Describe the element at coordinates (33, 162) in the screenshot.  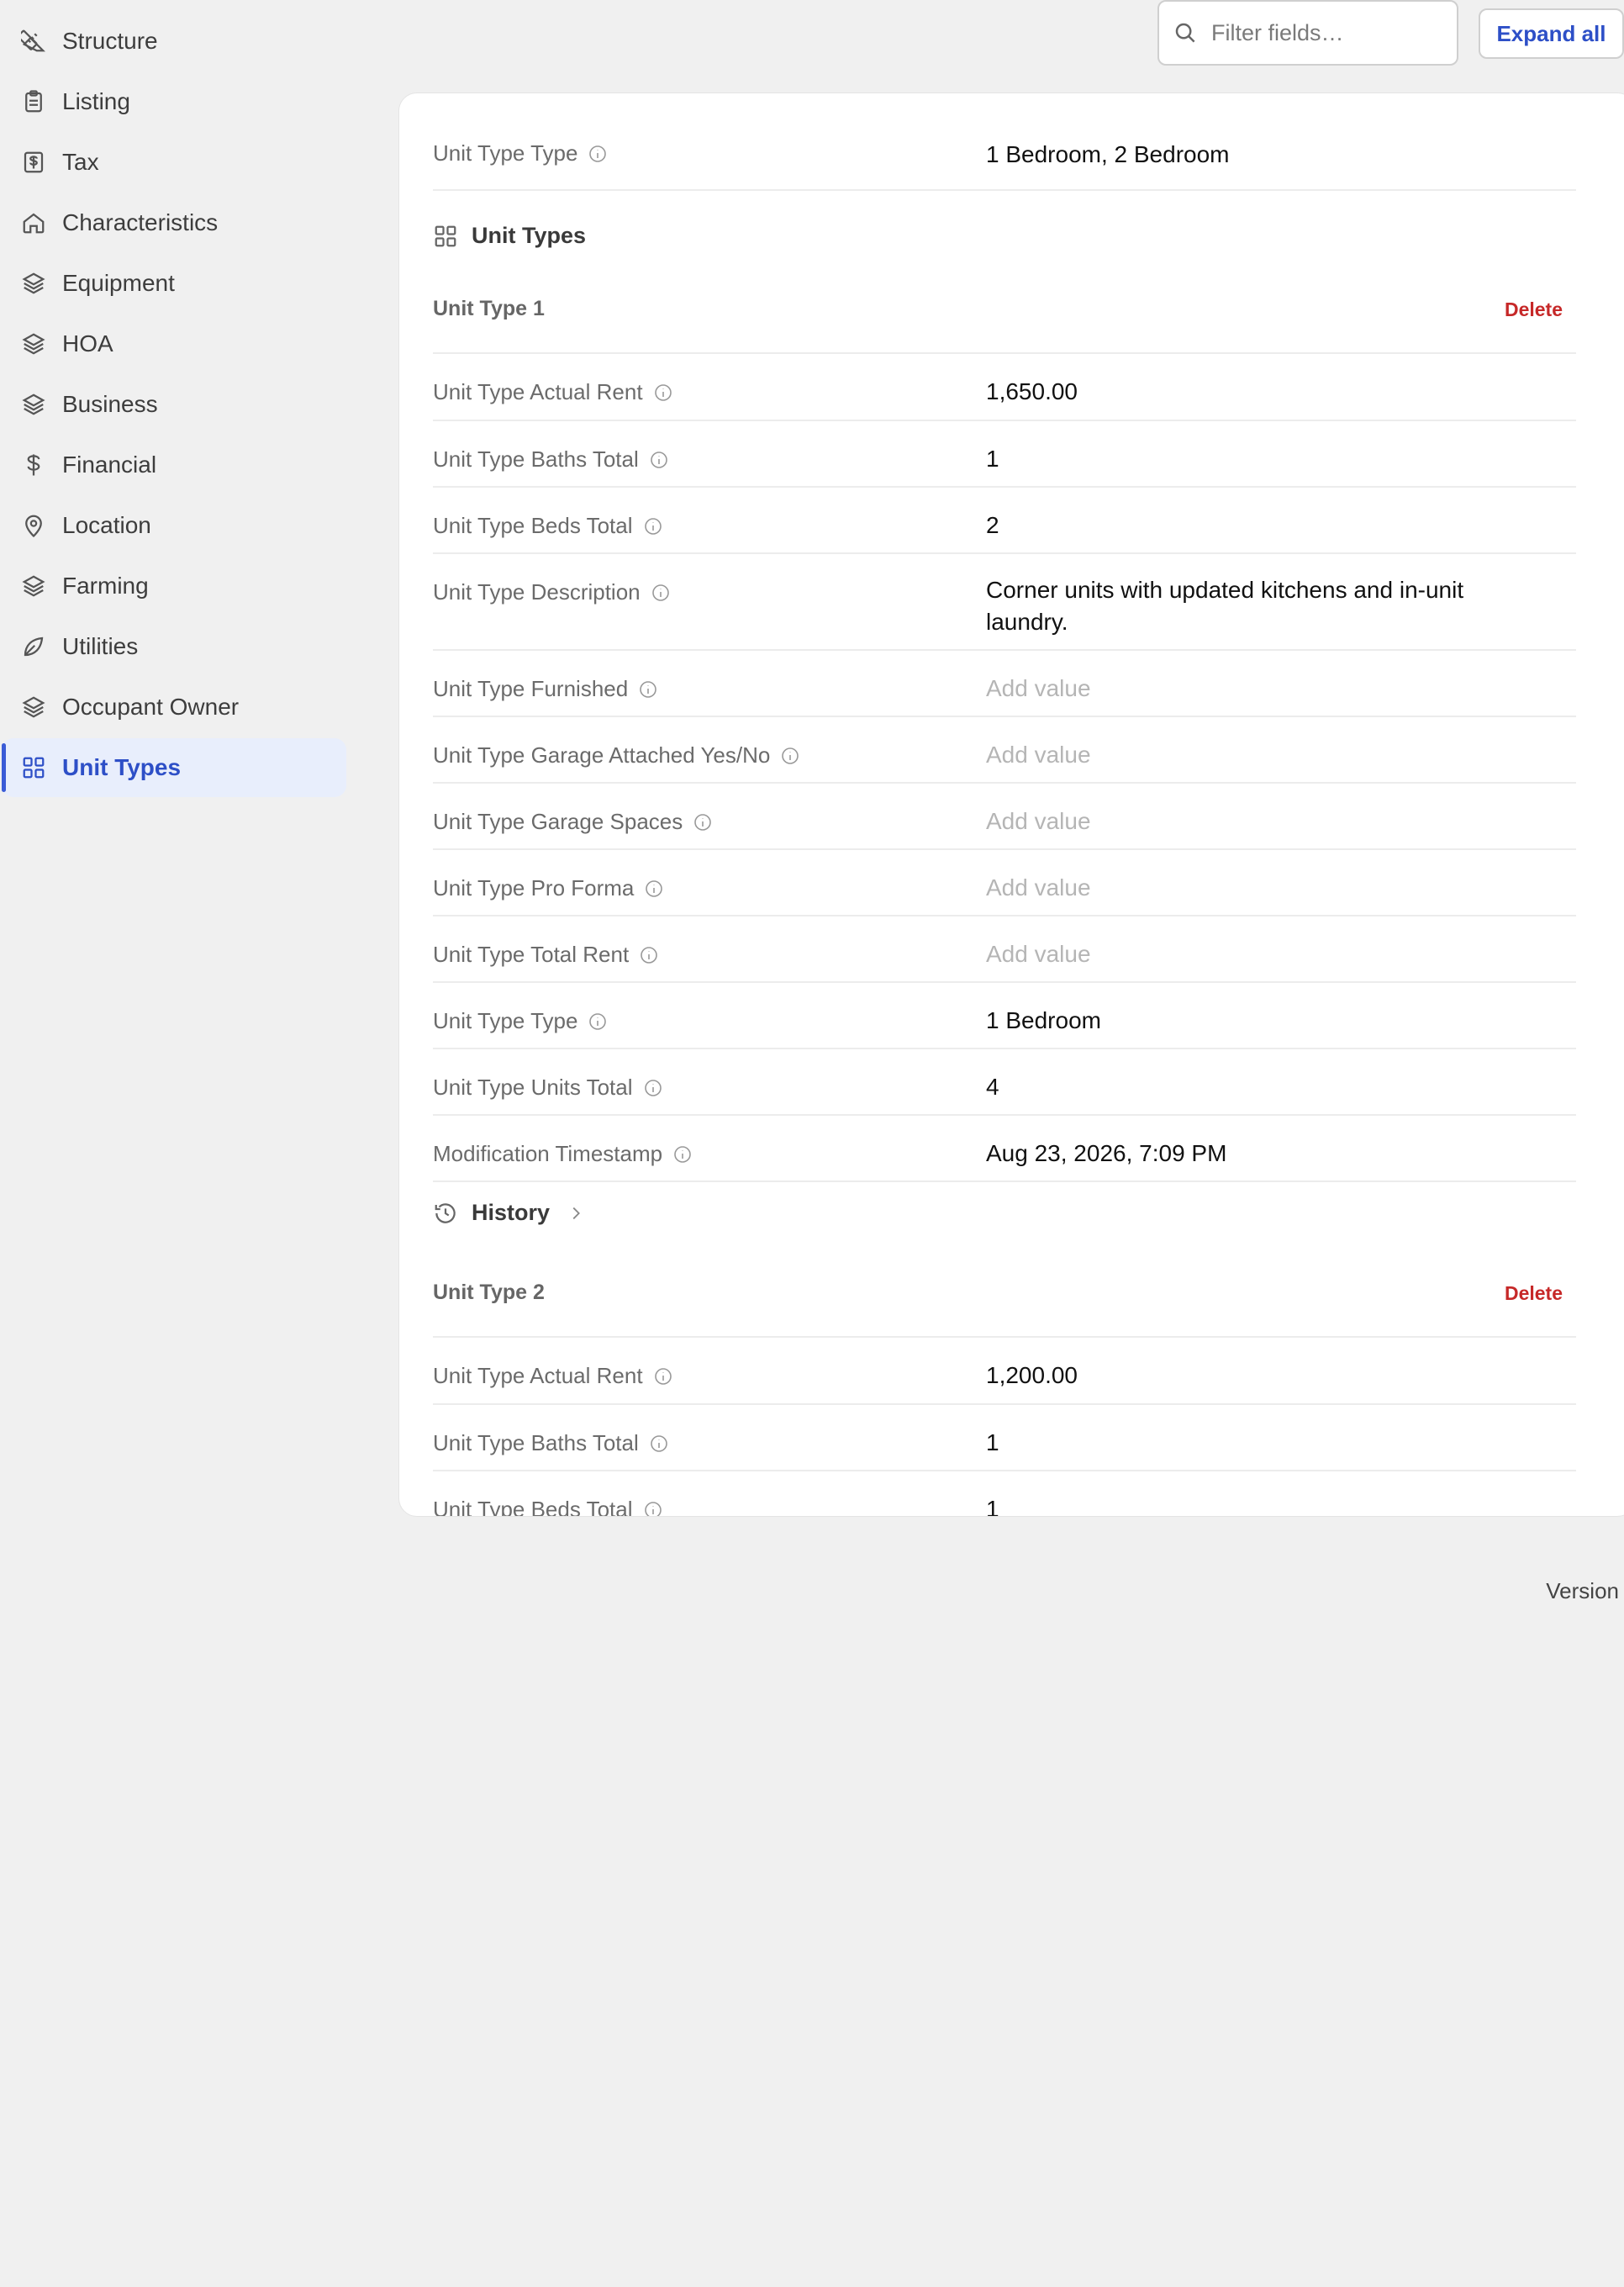
I see `receipt-icon` at that location.